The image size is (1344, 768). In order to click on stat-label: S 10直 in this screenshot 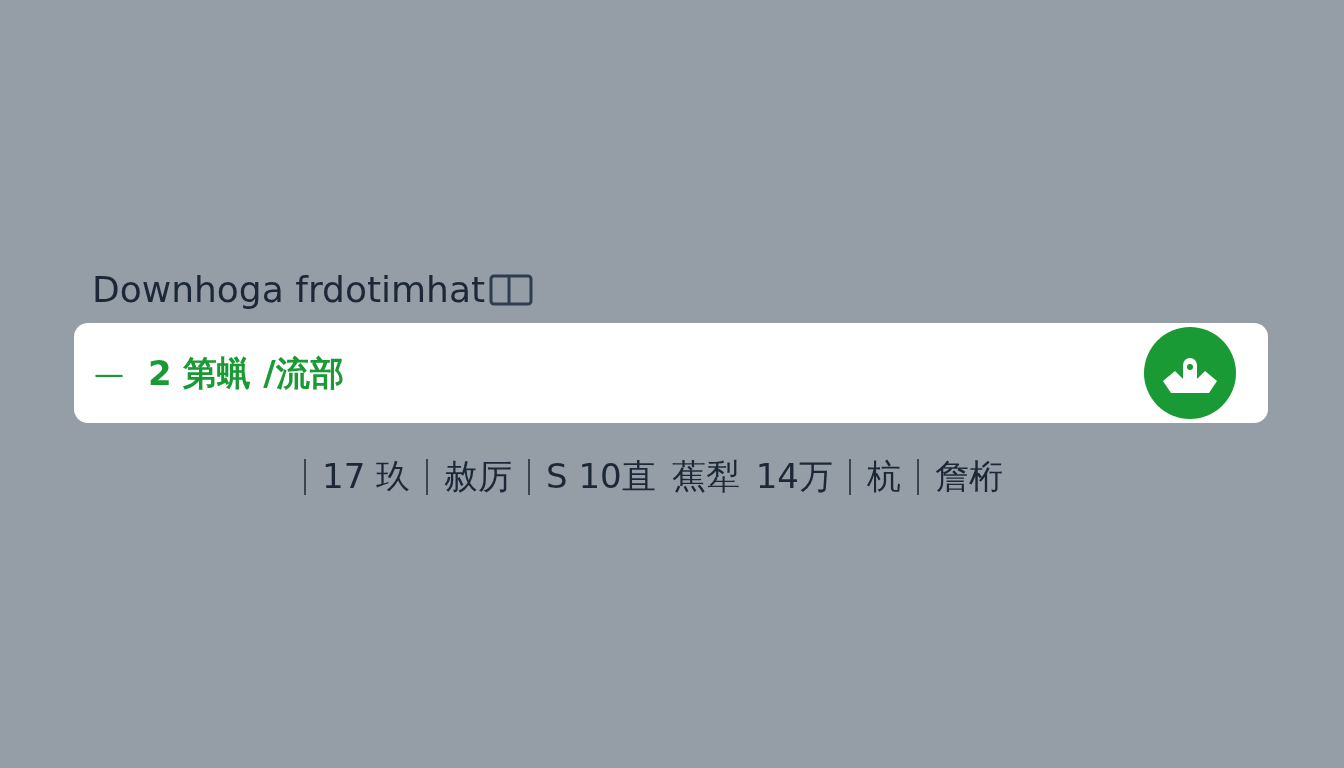, I will do `click(601, 477)`.